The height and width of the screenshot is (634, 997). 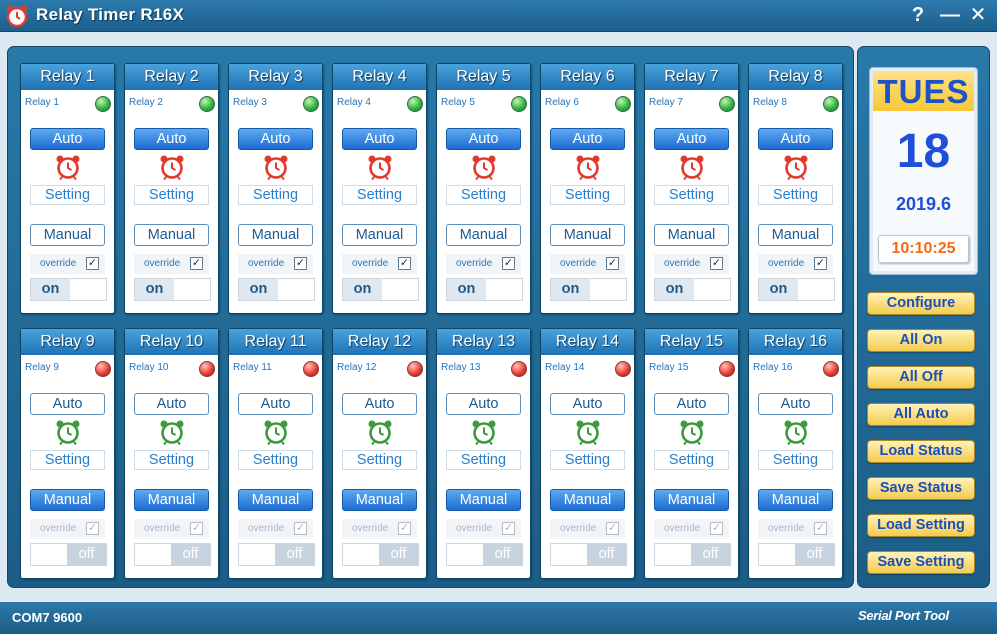 What do you see at coordinates (921, 451) in the screenshot?
I see `load-status-button: Load Status` at bounding box center [921, 451].